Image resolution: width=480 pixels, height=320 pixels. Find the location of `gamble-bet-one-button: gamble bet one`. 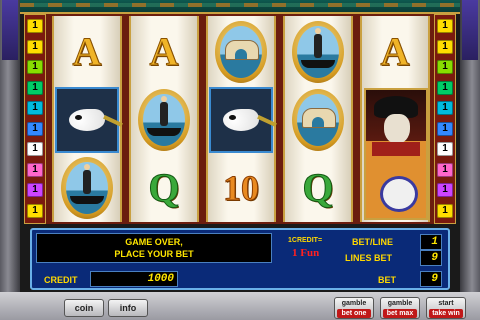

gamble-bet-one-button: gamble bet one is located at coordinates (354, 308).